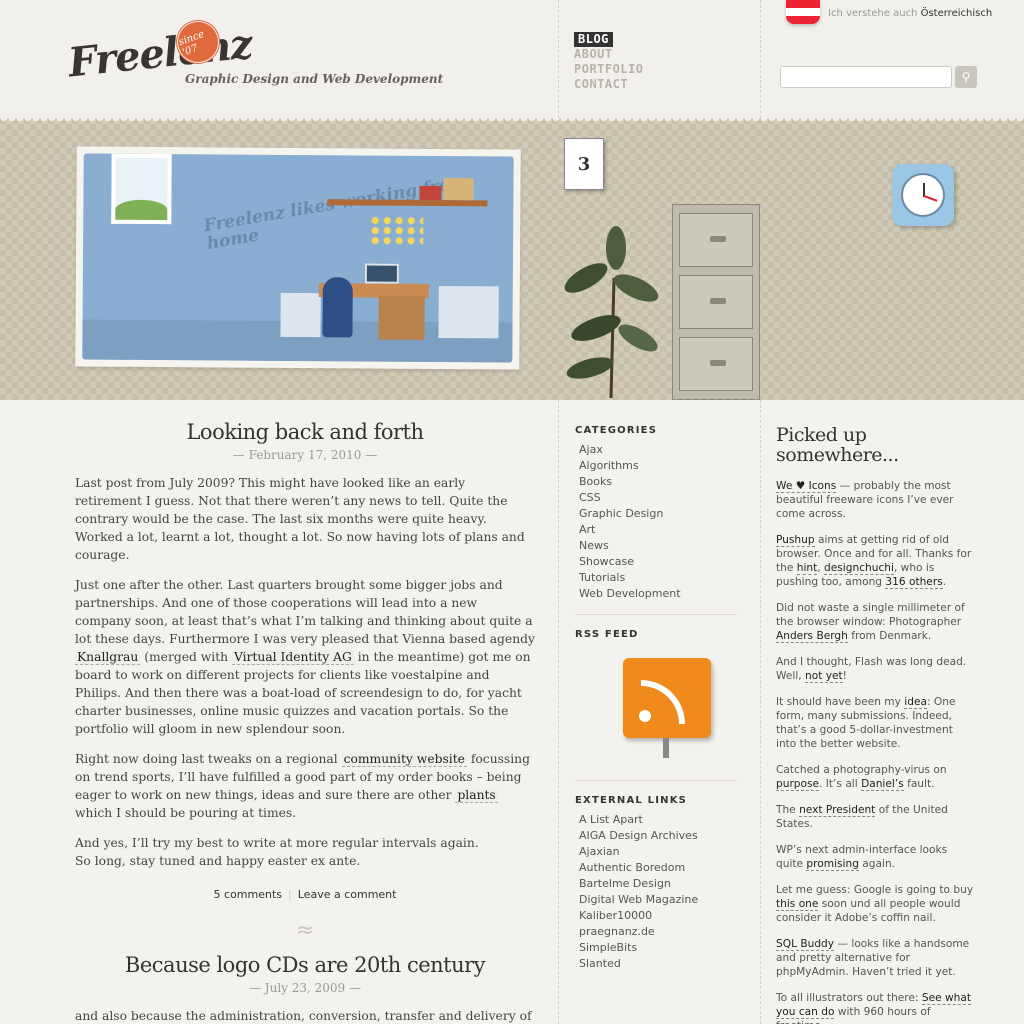 Image resolution: width=1024 pixels, height=1024 pixels. What do you see at coordinates (108, 657) in the screenshot?
I see `knallgrau-link: Knallgrau` at bounding box center [108, 657].